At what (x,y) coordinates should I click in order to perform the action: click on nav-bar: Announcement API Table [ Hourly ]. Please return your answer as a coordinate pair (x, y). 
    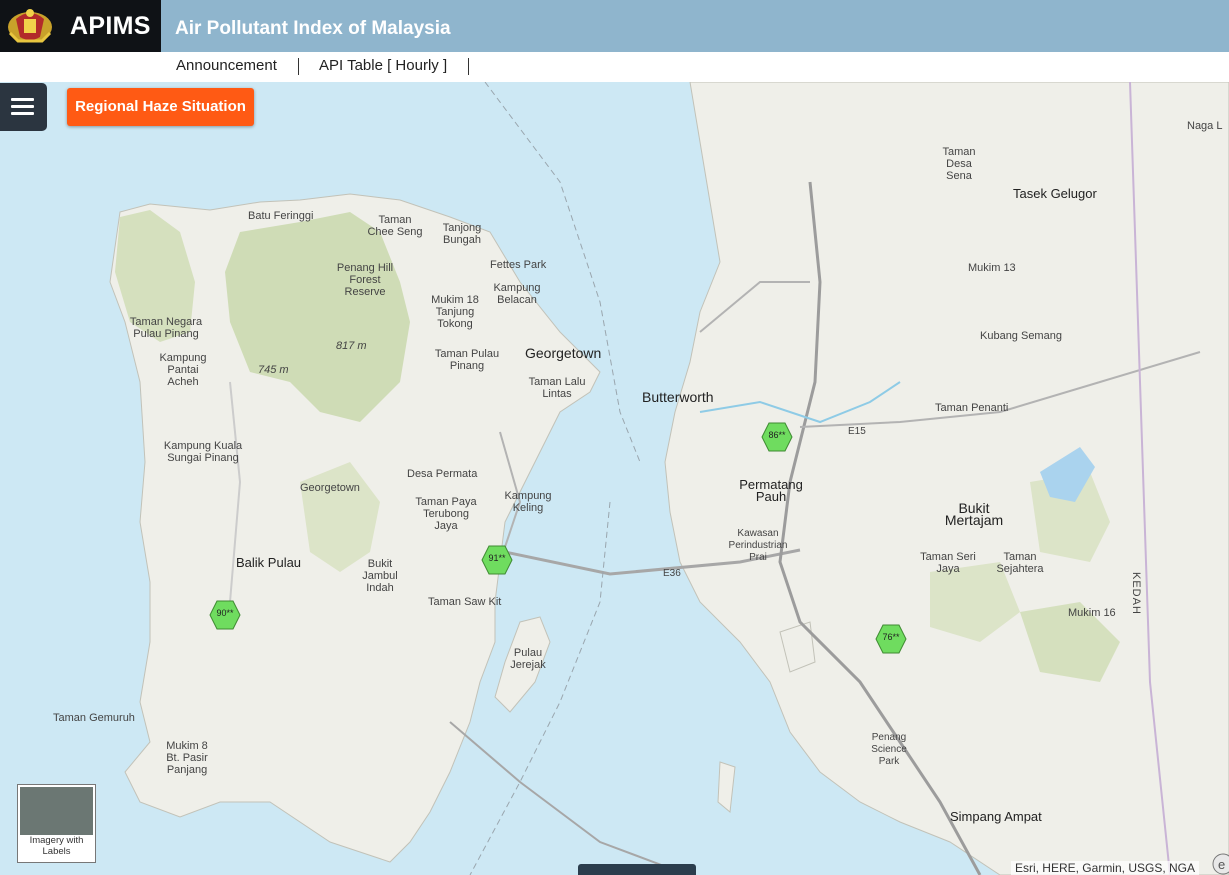
    Looking at the image, I should click on (614, 67).